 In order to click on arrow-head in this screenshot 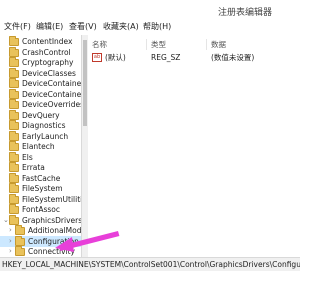, I will do `click(64, 244)`.